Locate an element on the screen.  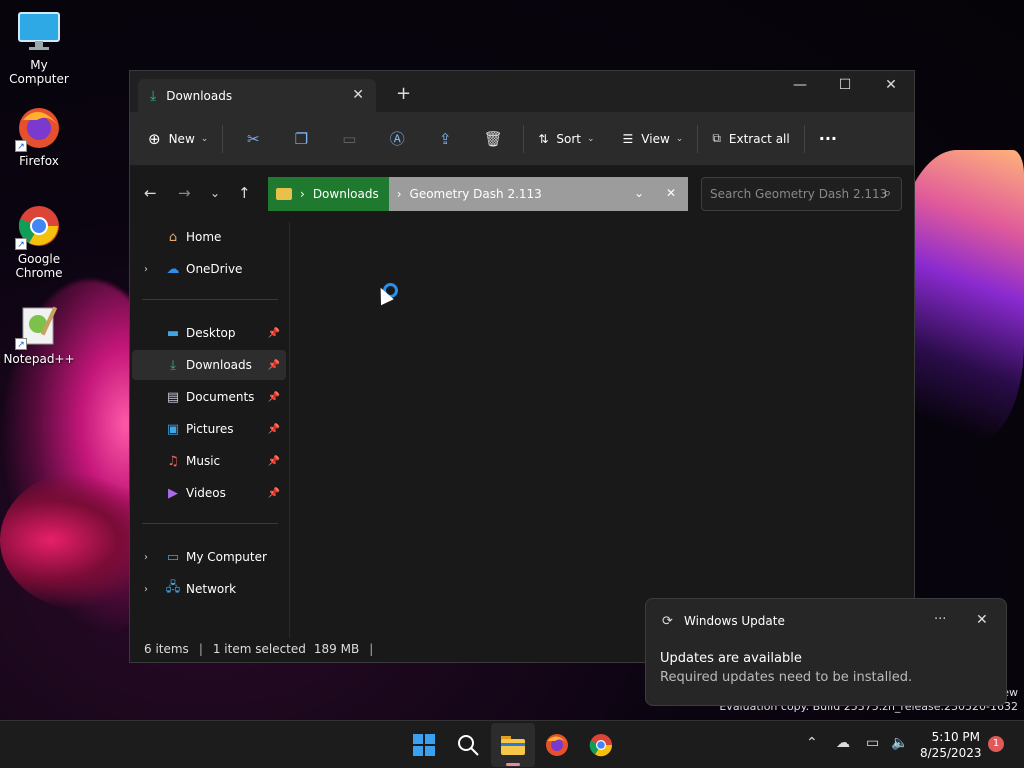
file-explorer-taskbar-button is located at coordinates (513, 745).